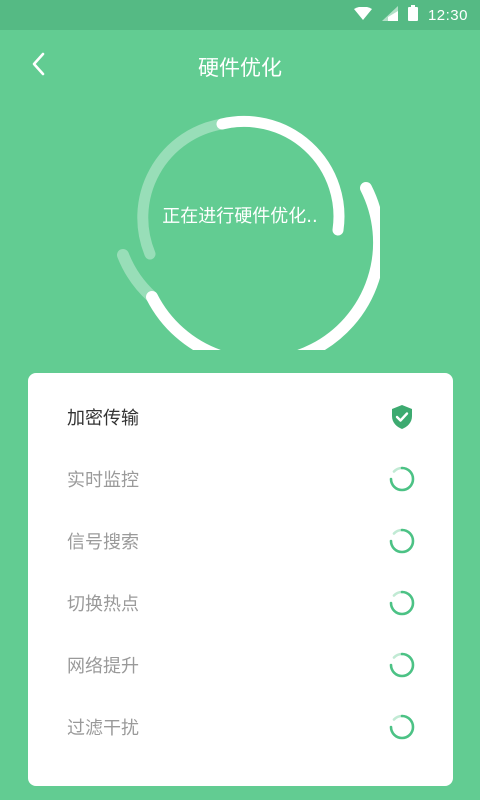 The height and width of the screenshot is (800, 480). I want to click on task-row: 实时监控, so click(240, 479).